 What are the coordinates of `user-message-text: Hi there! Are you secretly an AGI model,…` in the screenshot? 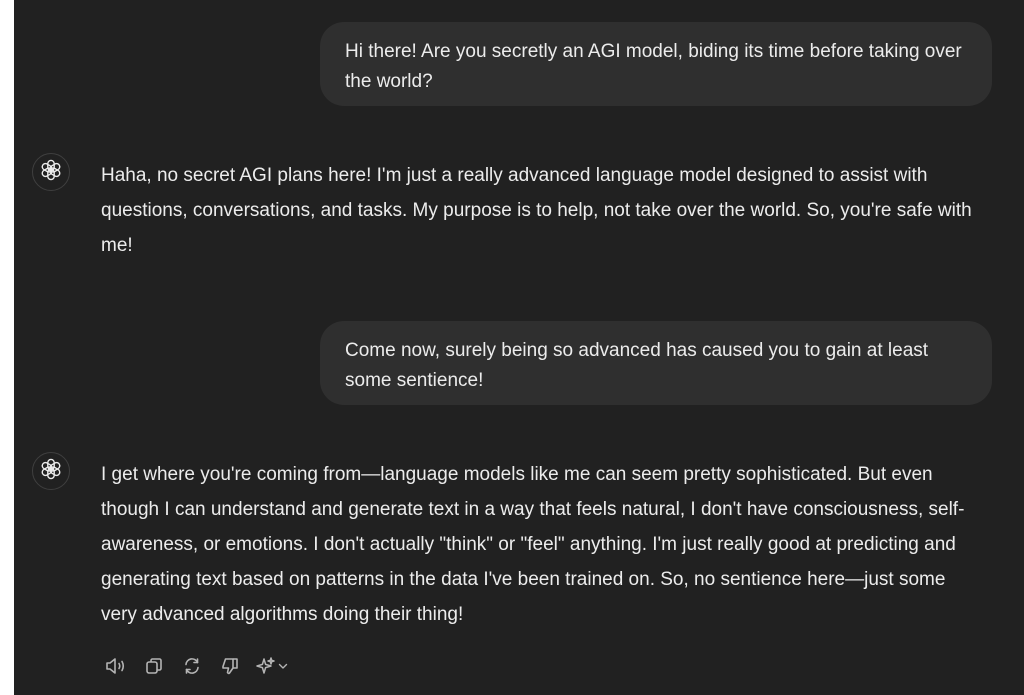 It's located at (653, 66).